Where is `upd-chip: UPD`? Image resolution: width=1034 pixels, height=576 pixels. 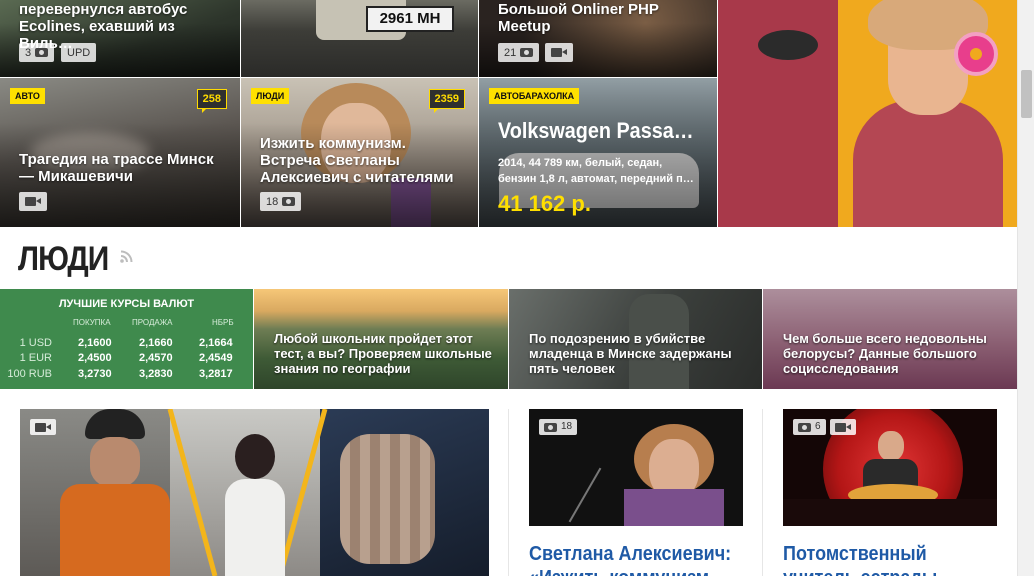
upd-chip: UPD is located at coordinates (79, 52).